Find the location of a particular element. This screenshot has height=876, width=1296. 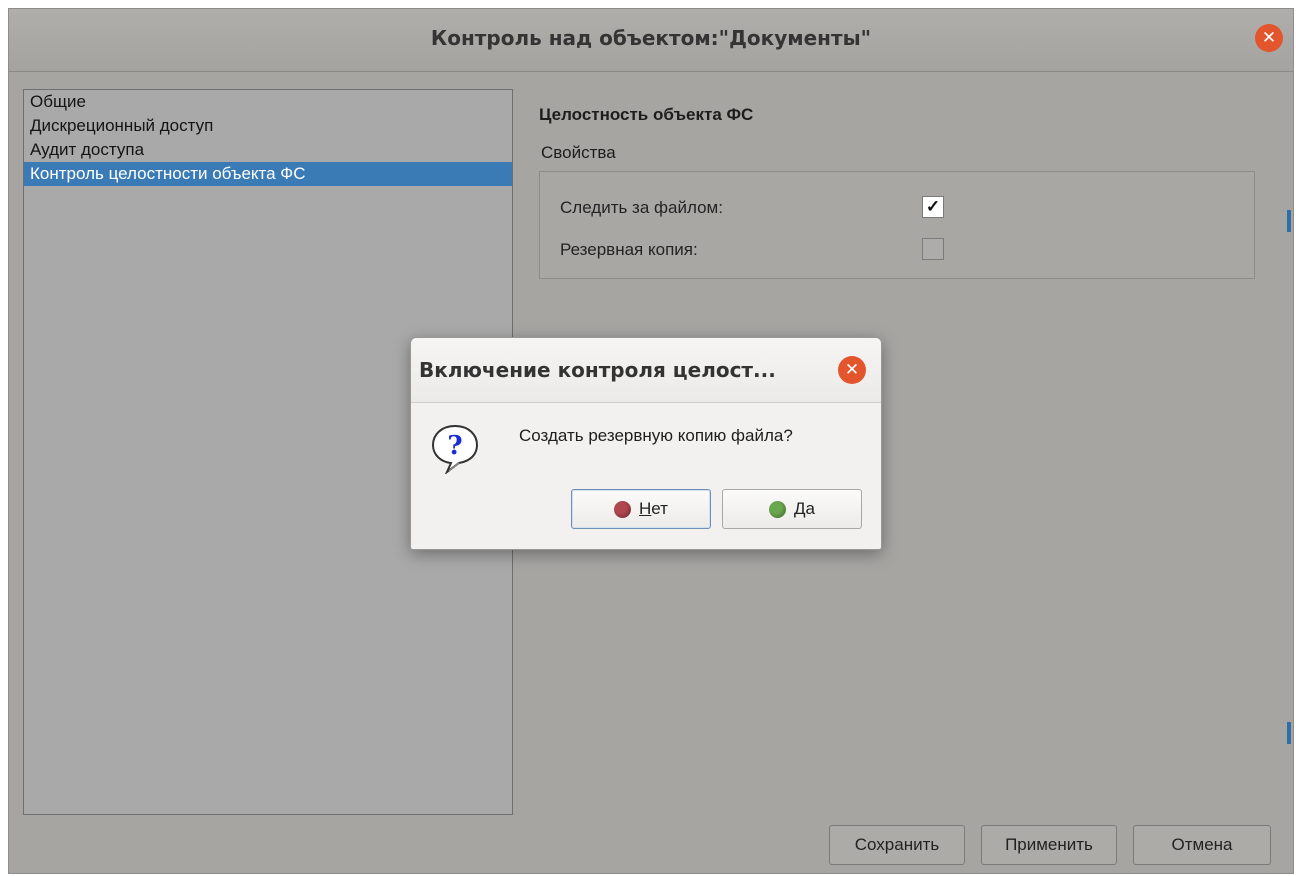

background-window-edge is located at coordinates (1289, 221).